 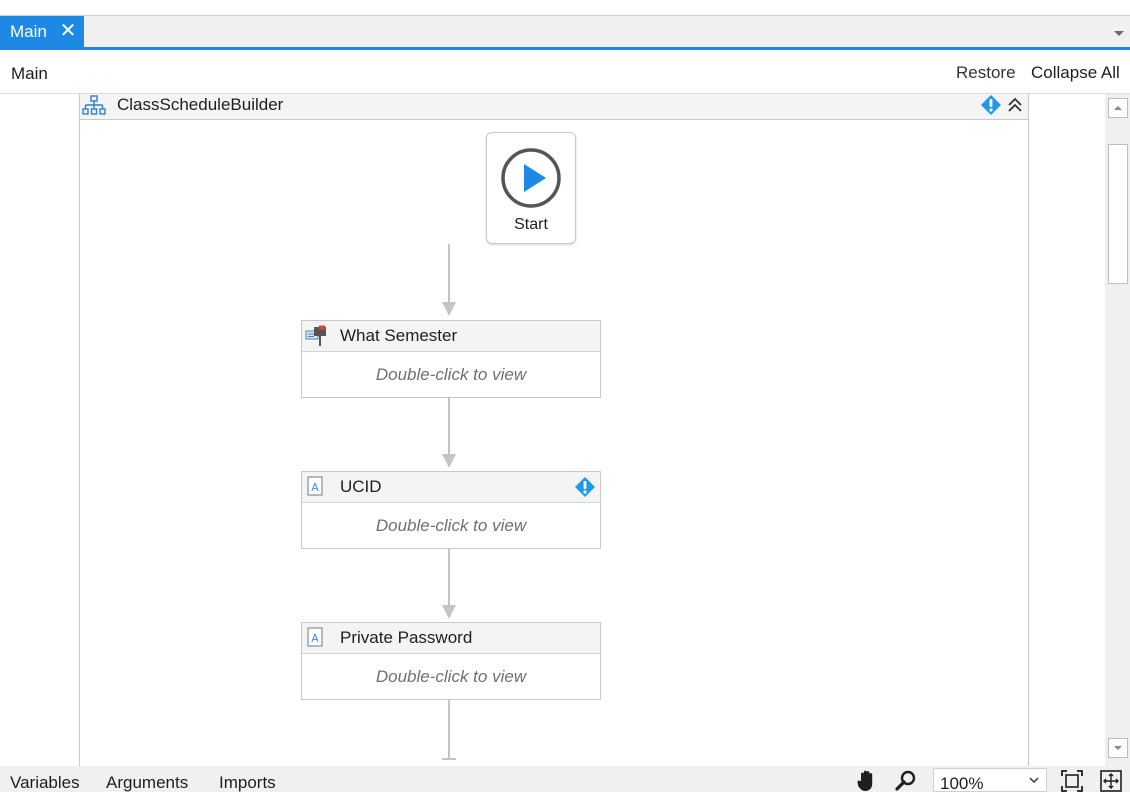 I want to click on zoom-select: 100%, so click(x=990, y=780).